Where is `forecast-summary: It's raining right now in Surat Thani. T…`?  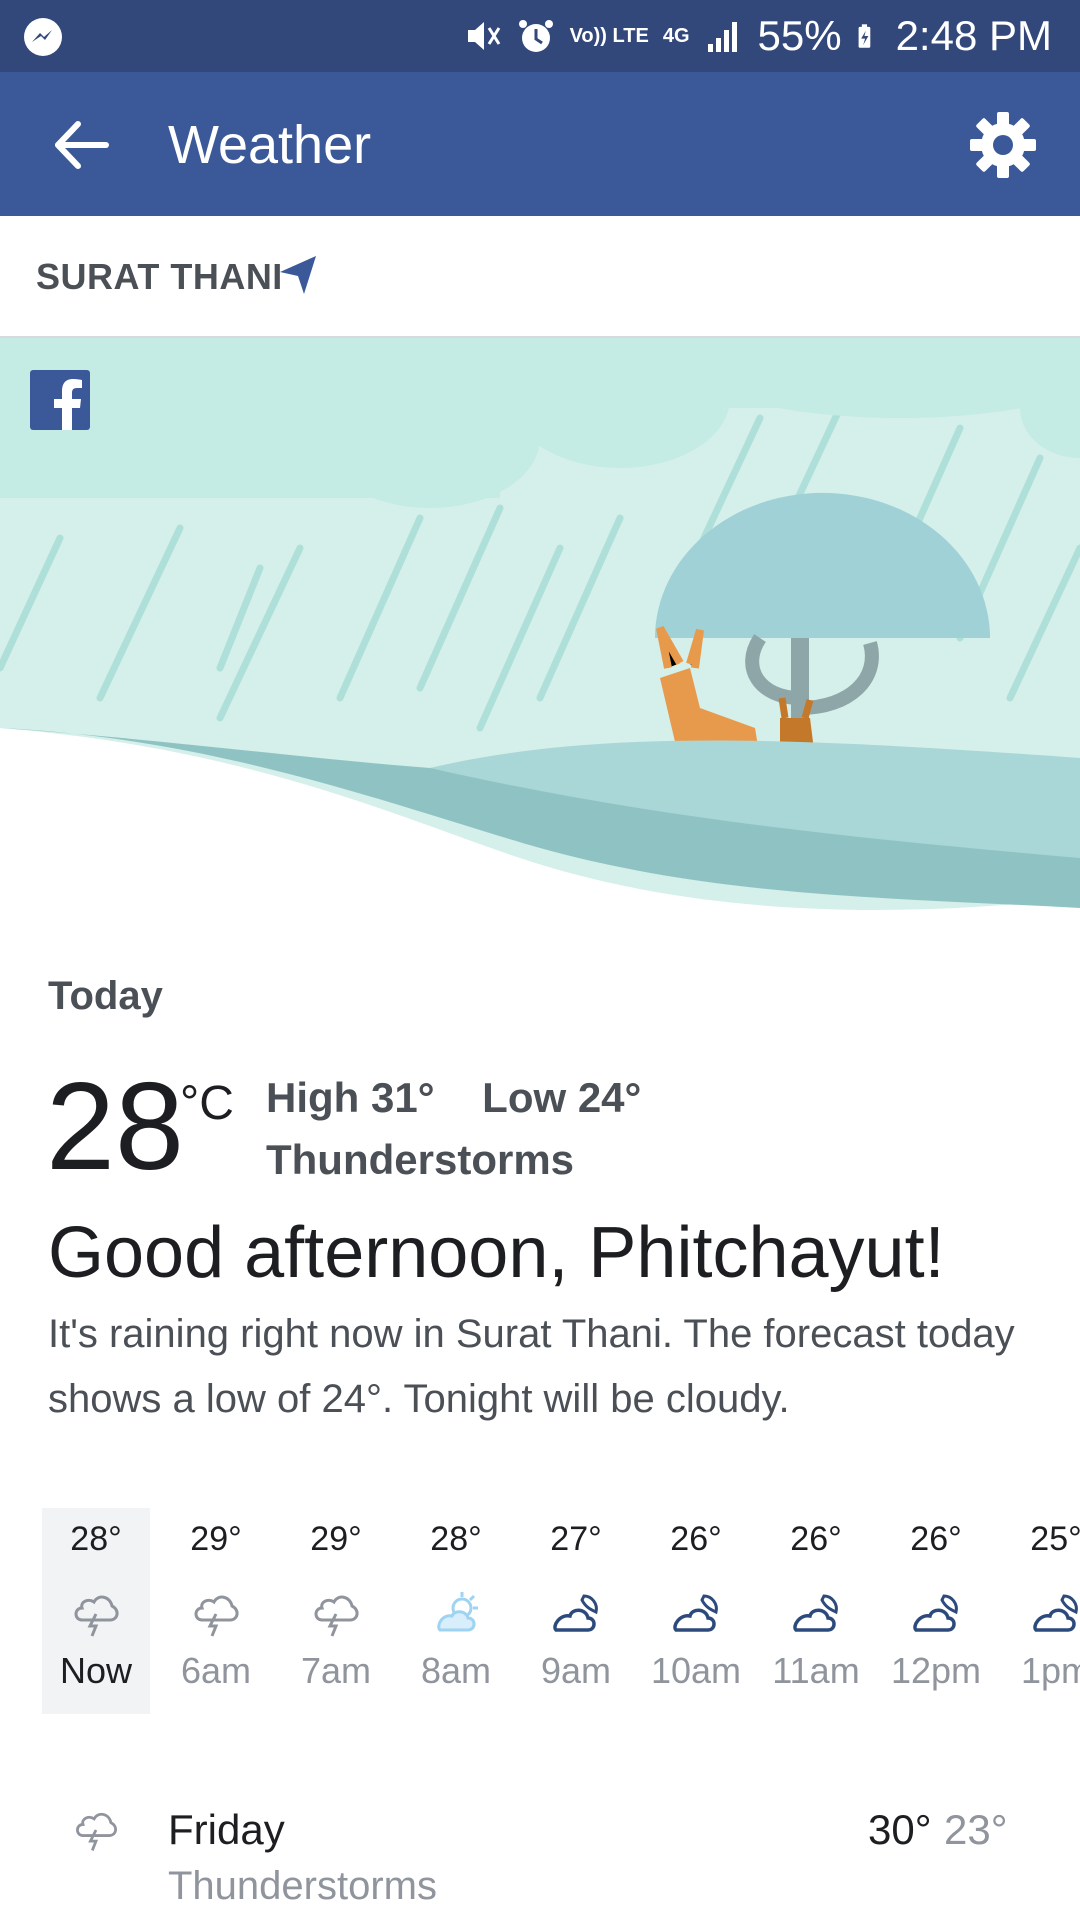
forecast-summary: It's raining right now in Surat Thani. T… is located at coordinates (531, 1366).